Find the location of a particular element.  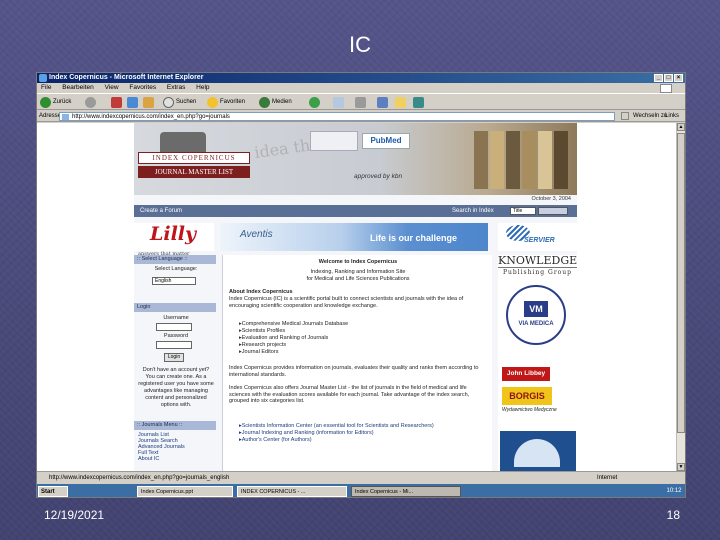

logo-journal-master-list: JOURNAL MASTER LIST is located at coordinates (194, 172).